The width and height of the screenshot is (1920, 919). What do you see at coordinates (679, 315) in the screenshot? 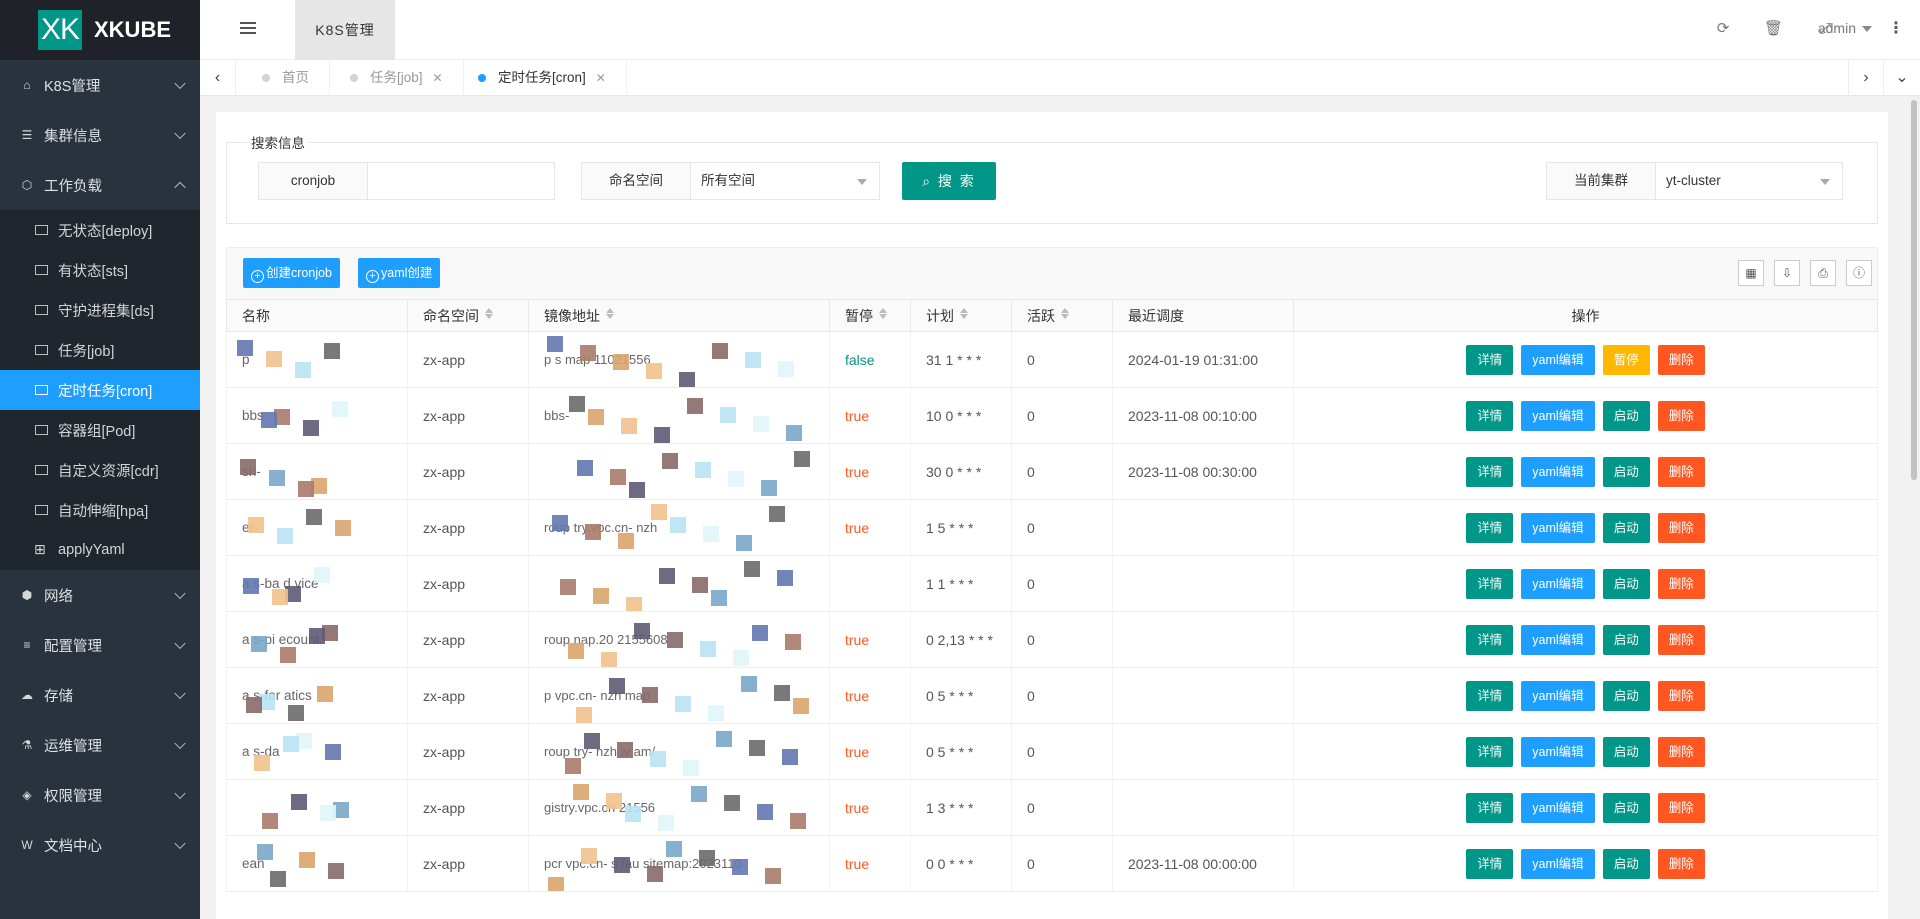
I see `col-image: 镜像地址` at bounding box center [679, 315].